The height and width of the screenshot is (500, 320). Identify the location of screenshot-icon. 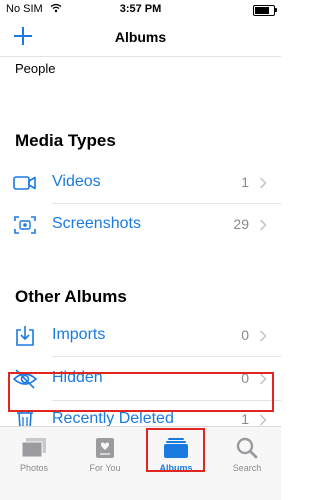
(25, 225).